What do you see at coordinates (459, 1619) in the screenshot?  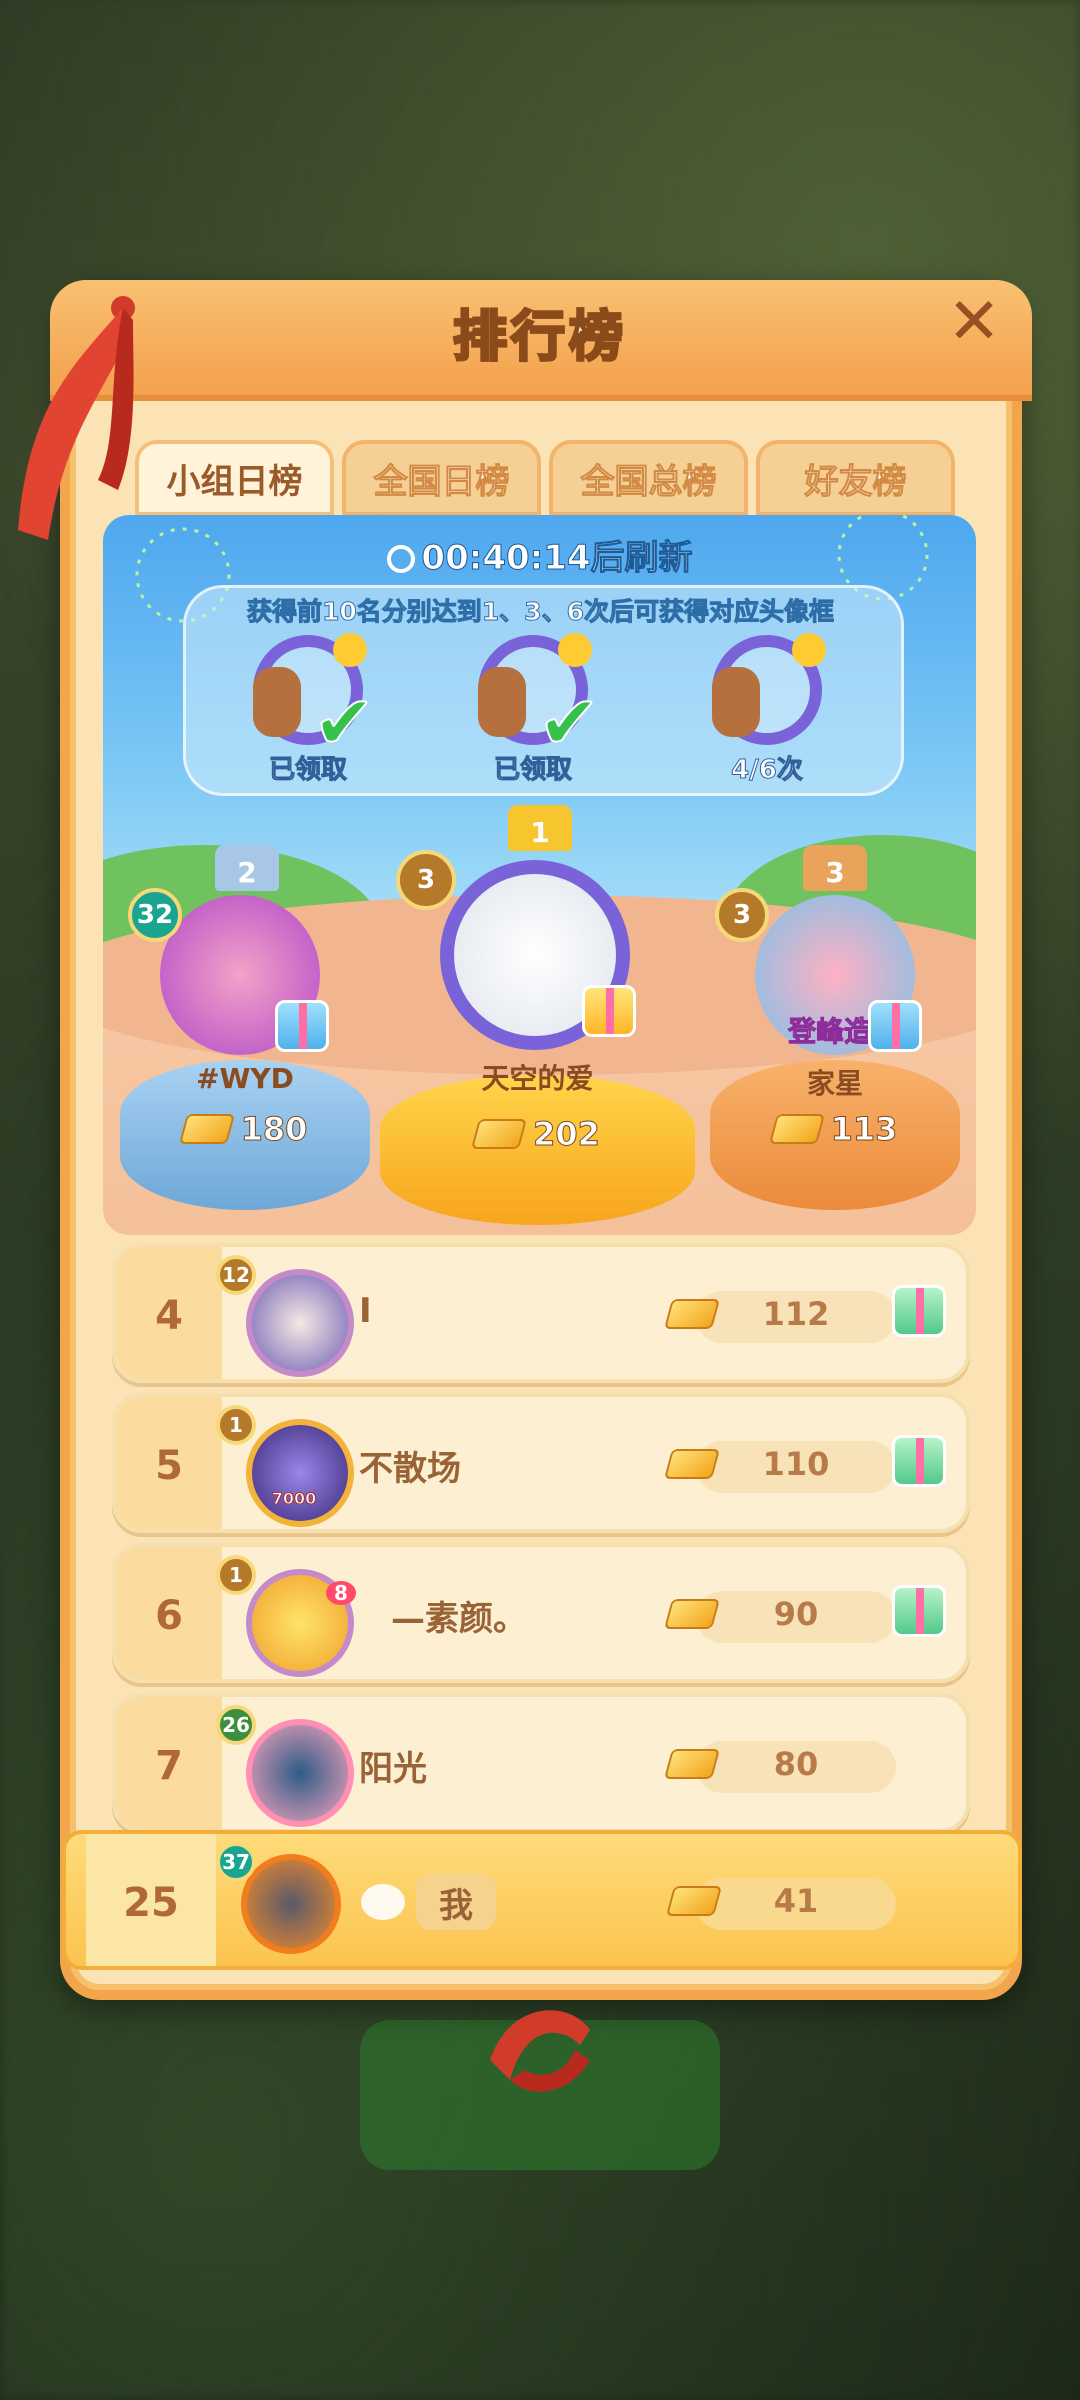 I see `user-name: —素颜。` at bounding box center [459, 1619].